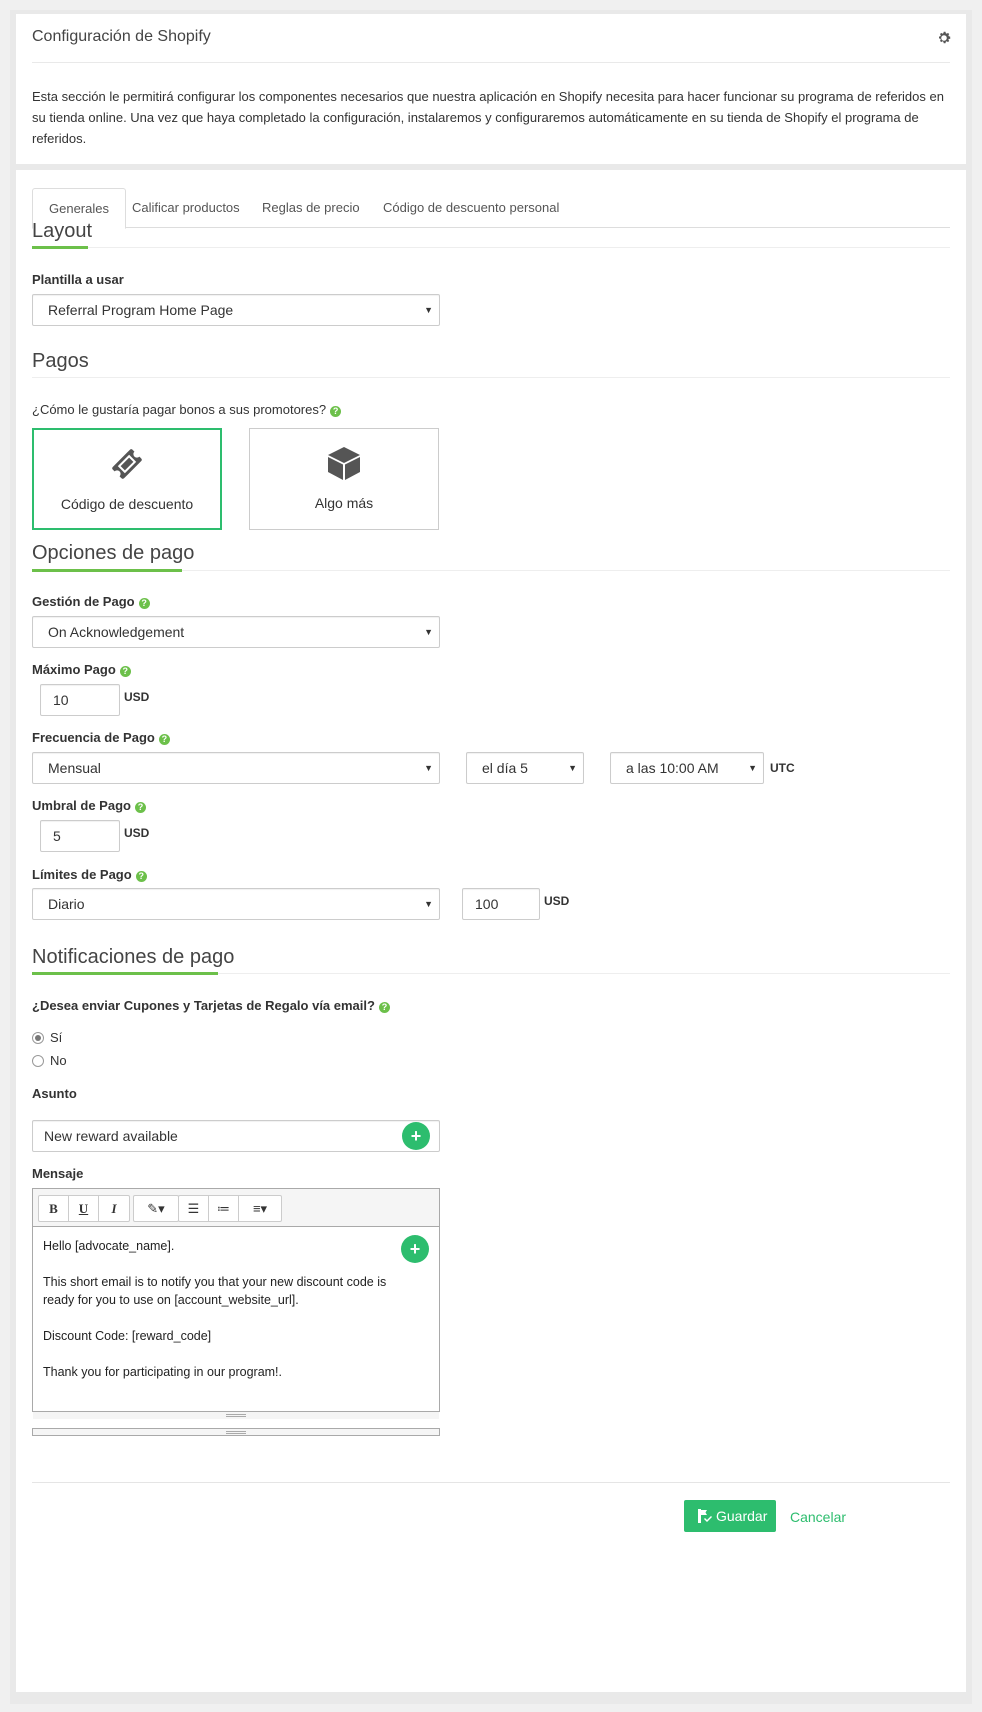 Image resolution: width=982 pixels, height=1712 pixels. Describe the element at coordinates (742, 1516) in the screenshot. I see `save-button-label: Guardar` at that location.